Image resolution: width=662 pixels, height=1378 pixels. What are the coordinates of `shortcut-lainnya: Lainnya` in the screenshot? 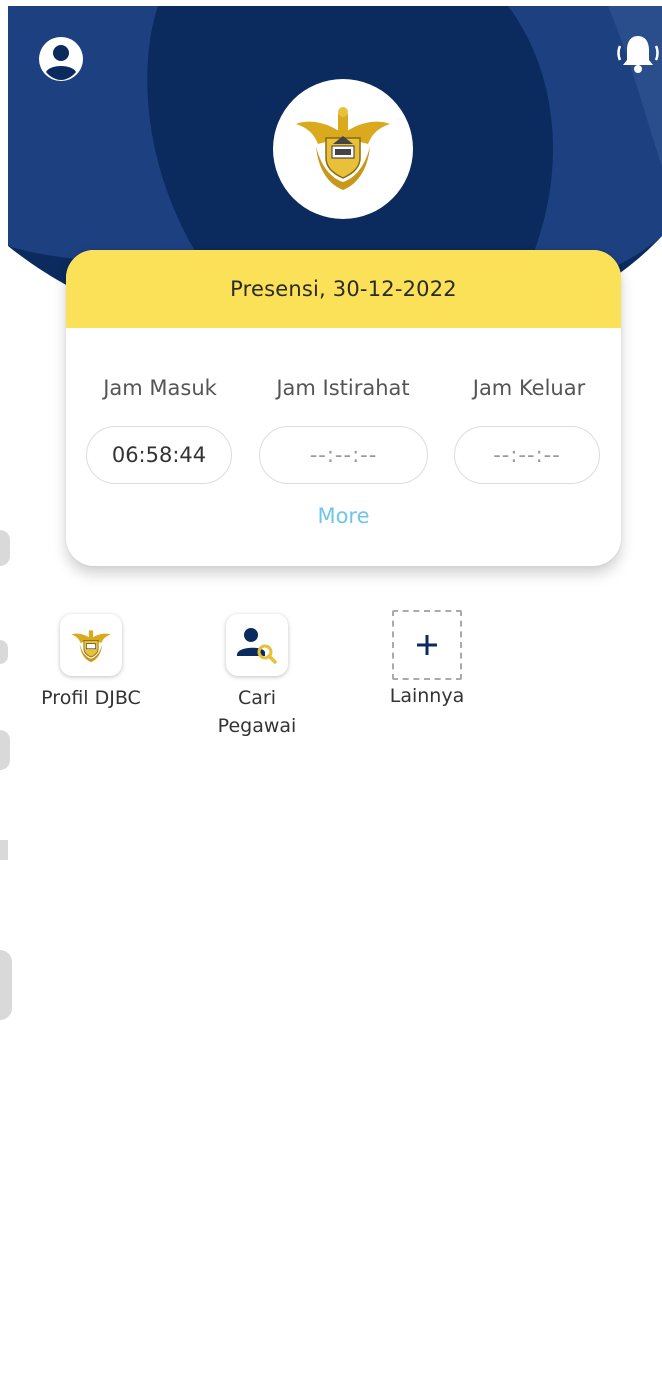 It's located at (427, 660).